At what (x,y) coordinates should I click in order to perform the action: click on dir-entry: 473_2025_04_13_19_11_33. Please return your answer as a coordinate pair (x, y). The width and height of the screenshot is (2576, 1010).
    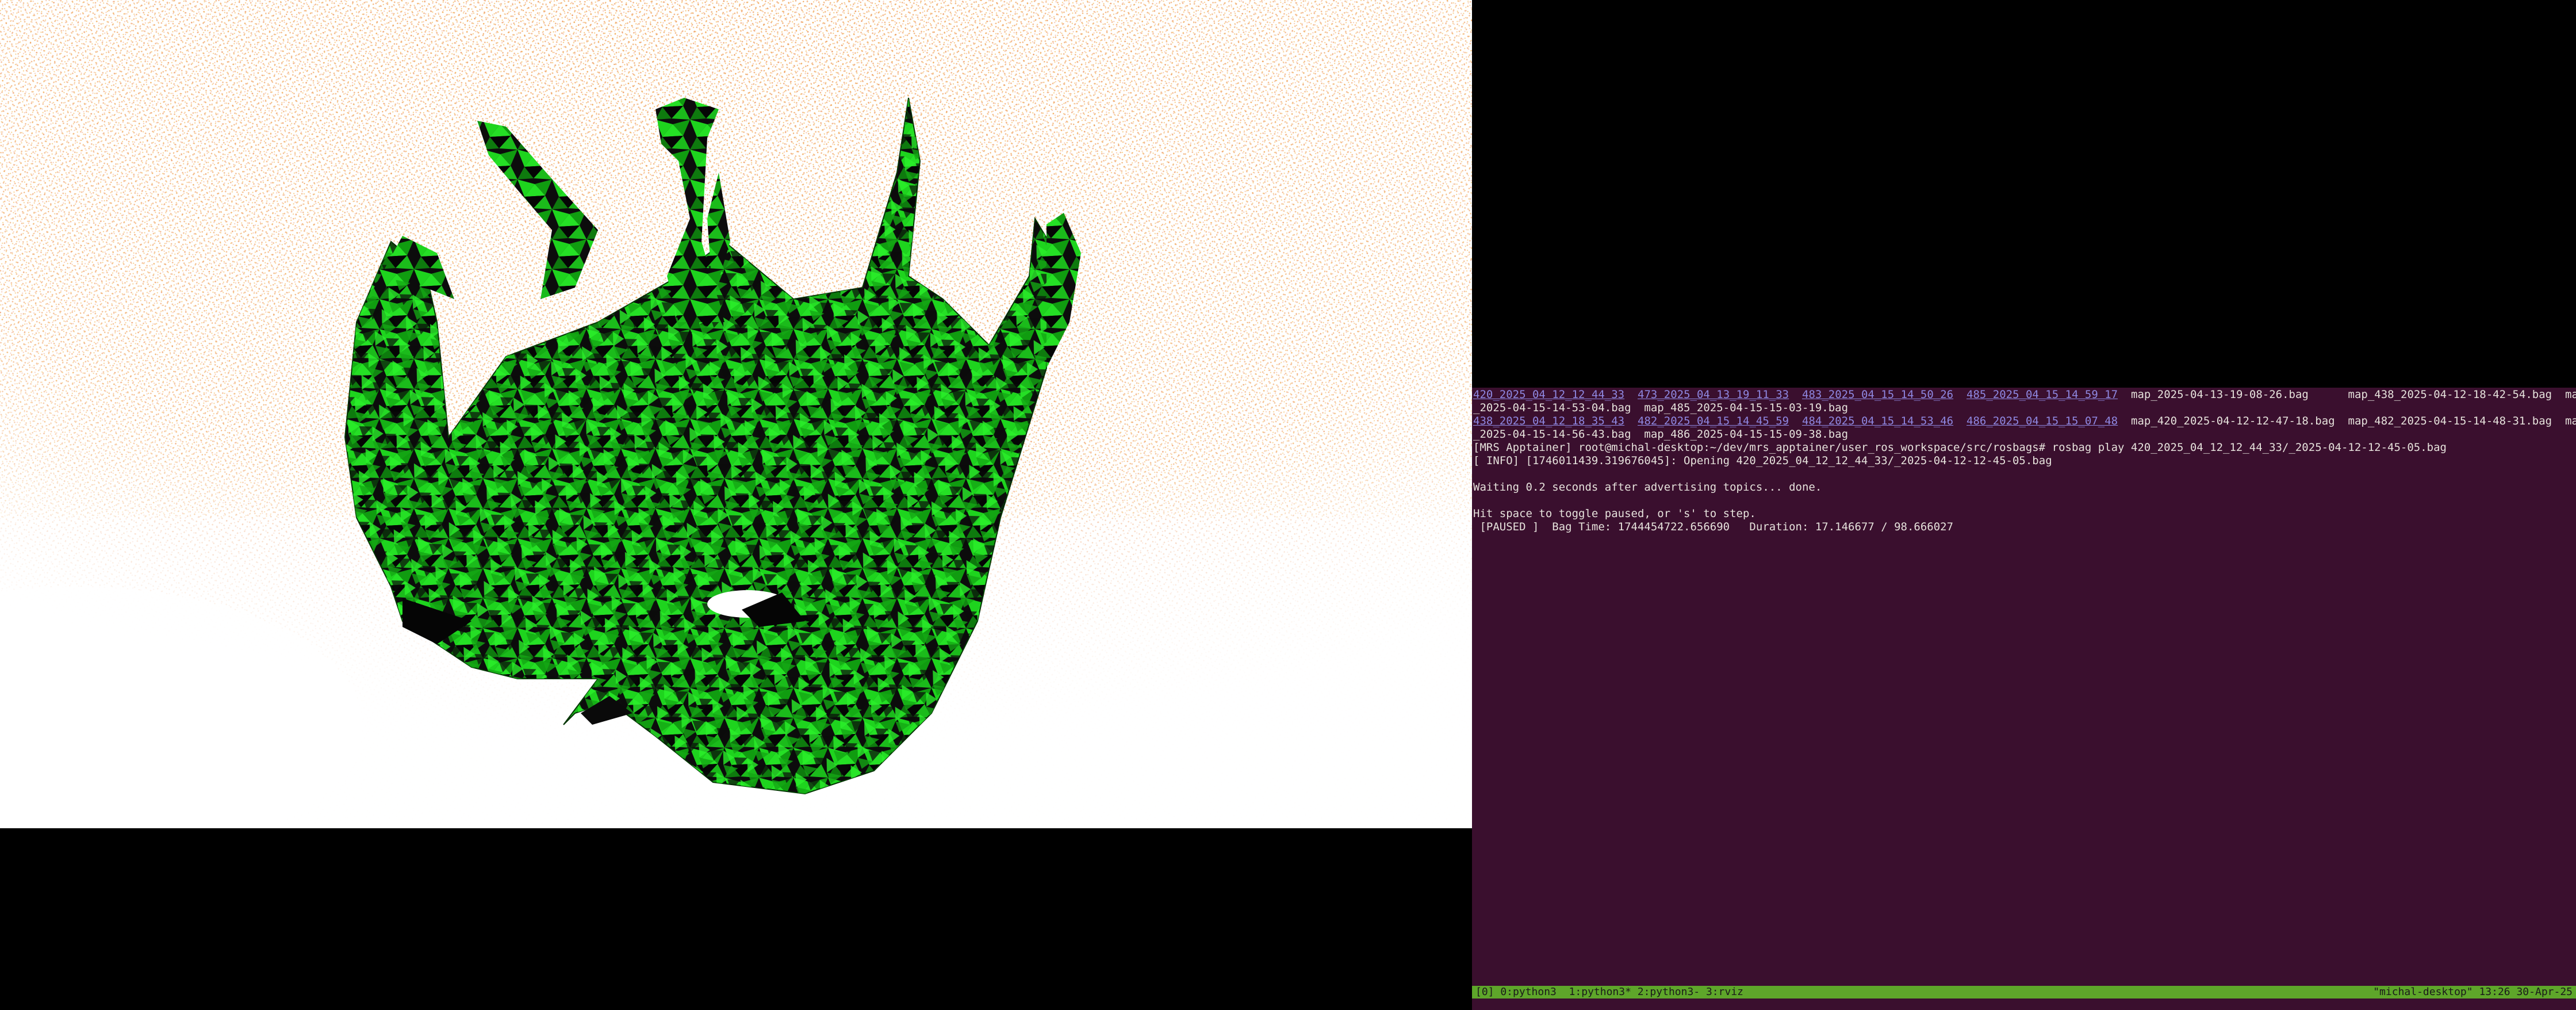
    Looking at the image, I should click on (1713, 394).